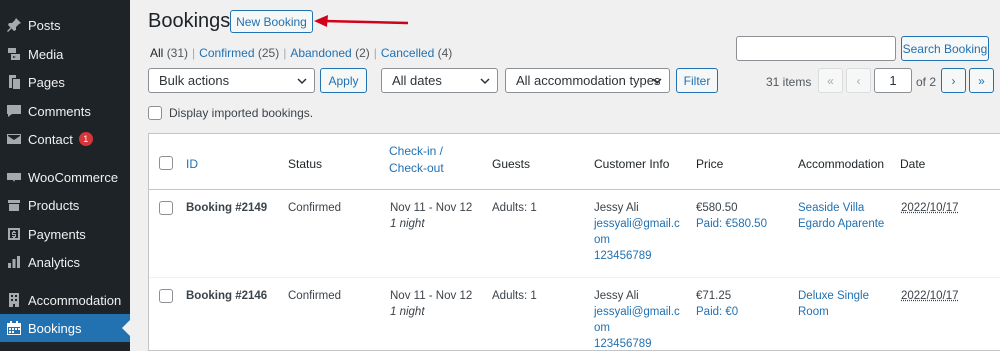  What do you see at coordinates (239, 53) in the screenshot?
I see `filter-confirmed: Confirmed (25)` at bounding box center [239, 53].